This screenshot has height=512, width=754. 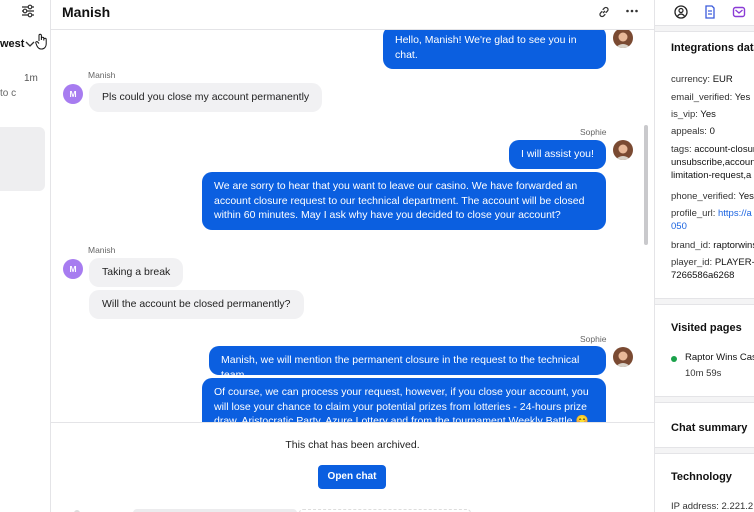 What do you see at coordinates (679, 226) in the screenshot?
I see `profile-url-link: 050` at bounding box center [679, 226].